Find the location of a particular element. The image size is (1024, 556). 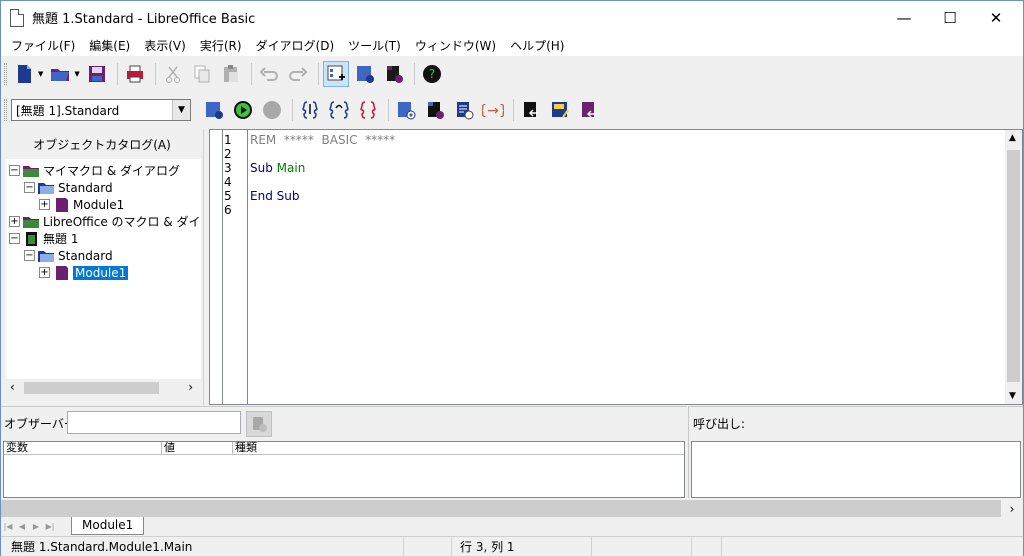

stop-button is located at coordinates (272, 110).